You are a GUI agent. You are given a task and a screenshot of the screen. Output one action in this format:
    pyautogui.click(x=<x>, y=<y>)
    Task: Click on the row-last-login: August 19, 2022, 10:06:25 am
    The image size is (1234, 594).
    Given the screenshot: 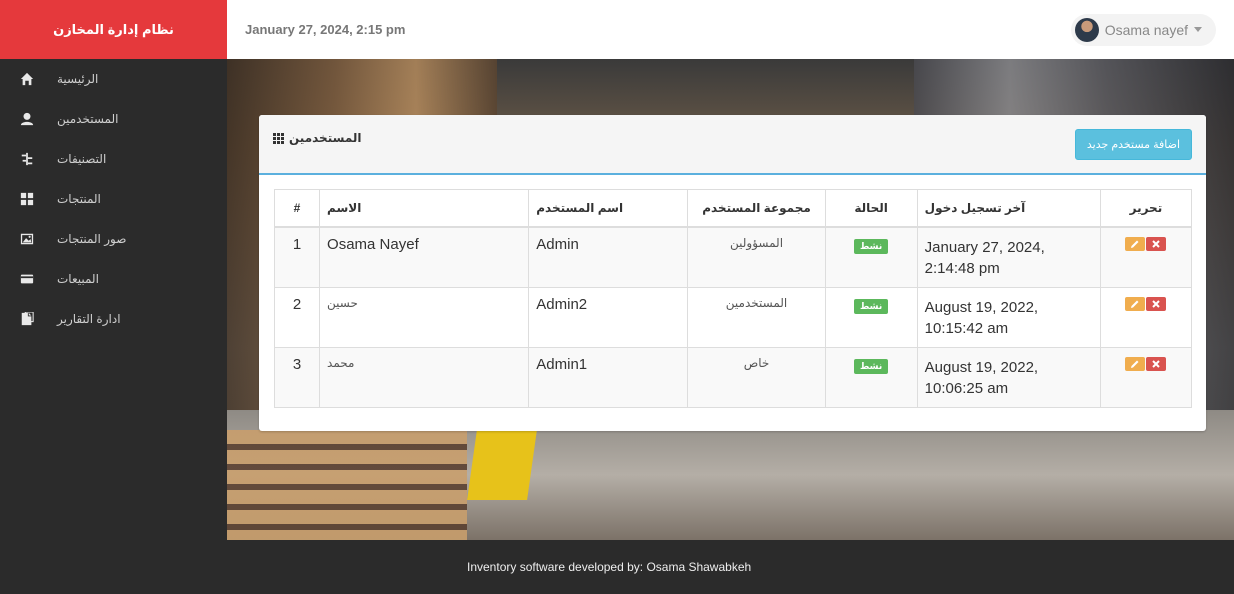 What is the action you would take?
    pyautogui.click(x=1008, y=377)
    